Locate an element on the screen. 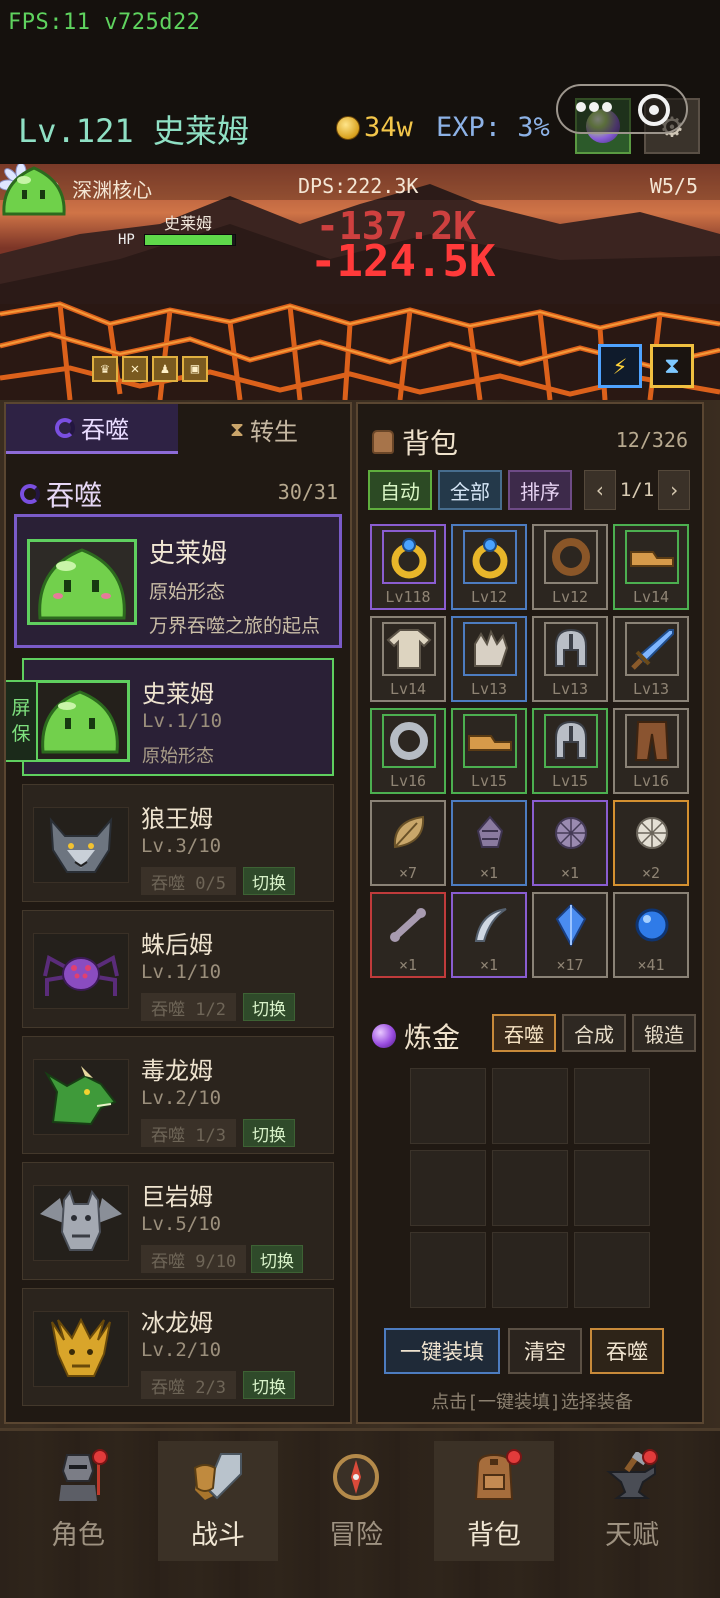 This screenshot has height=1598, width=720. sort-button: 排序 is located at coordinates (540, 490).